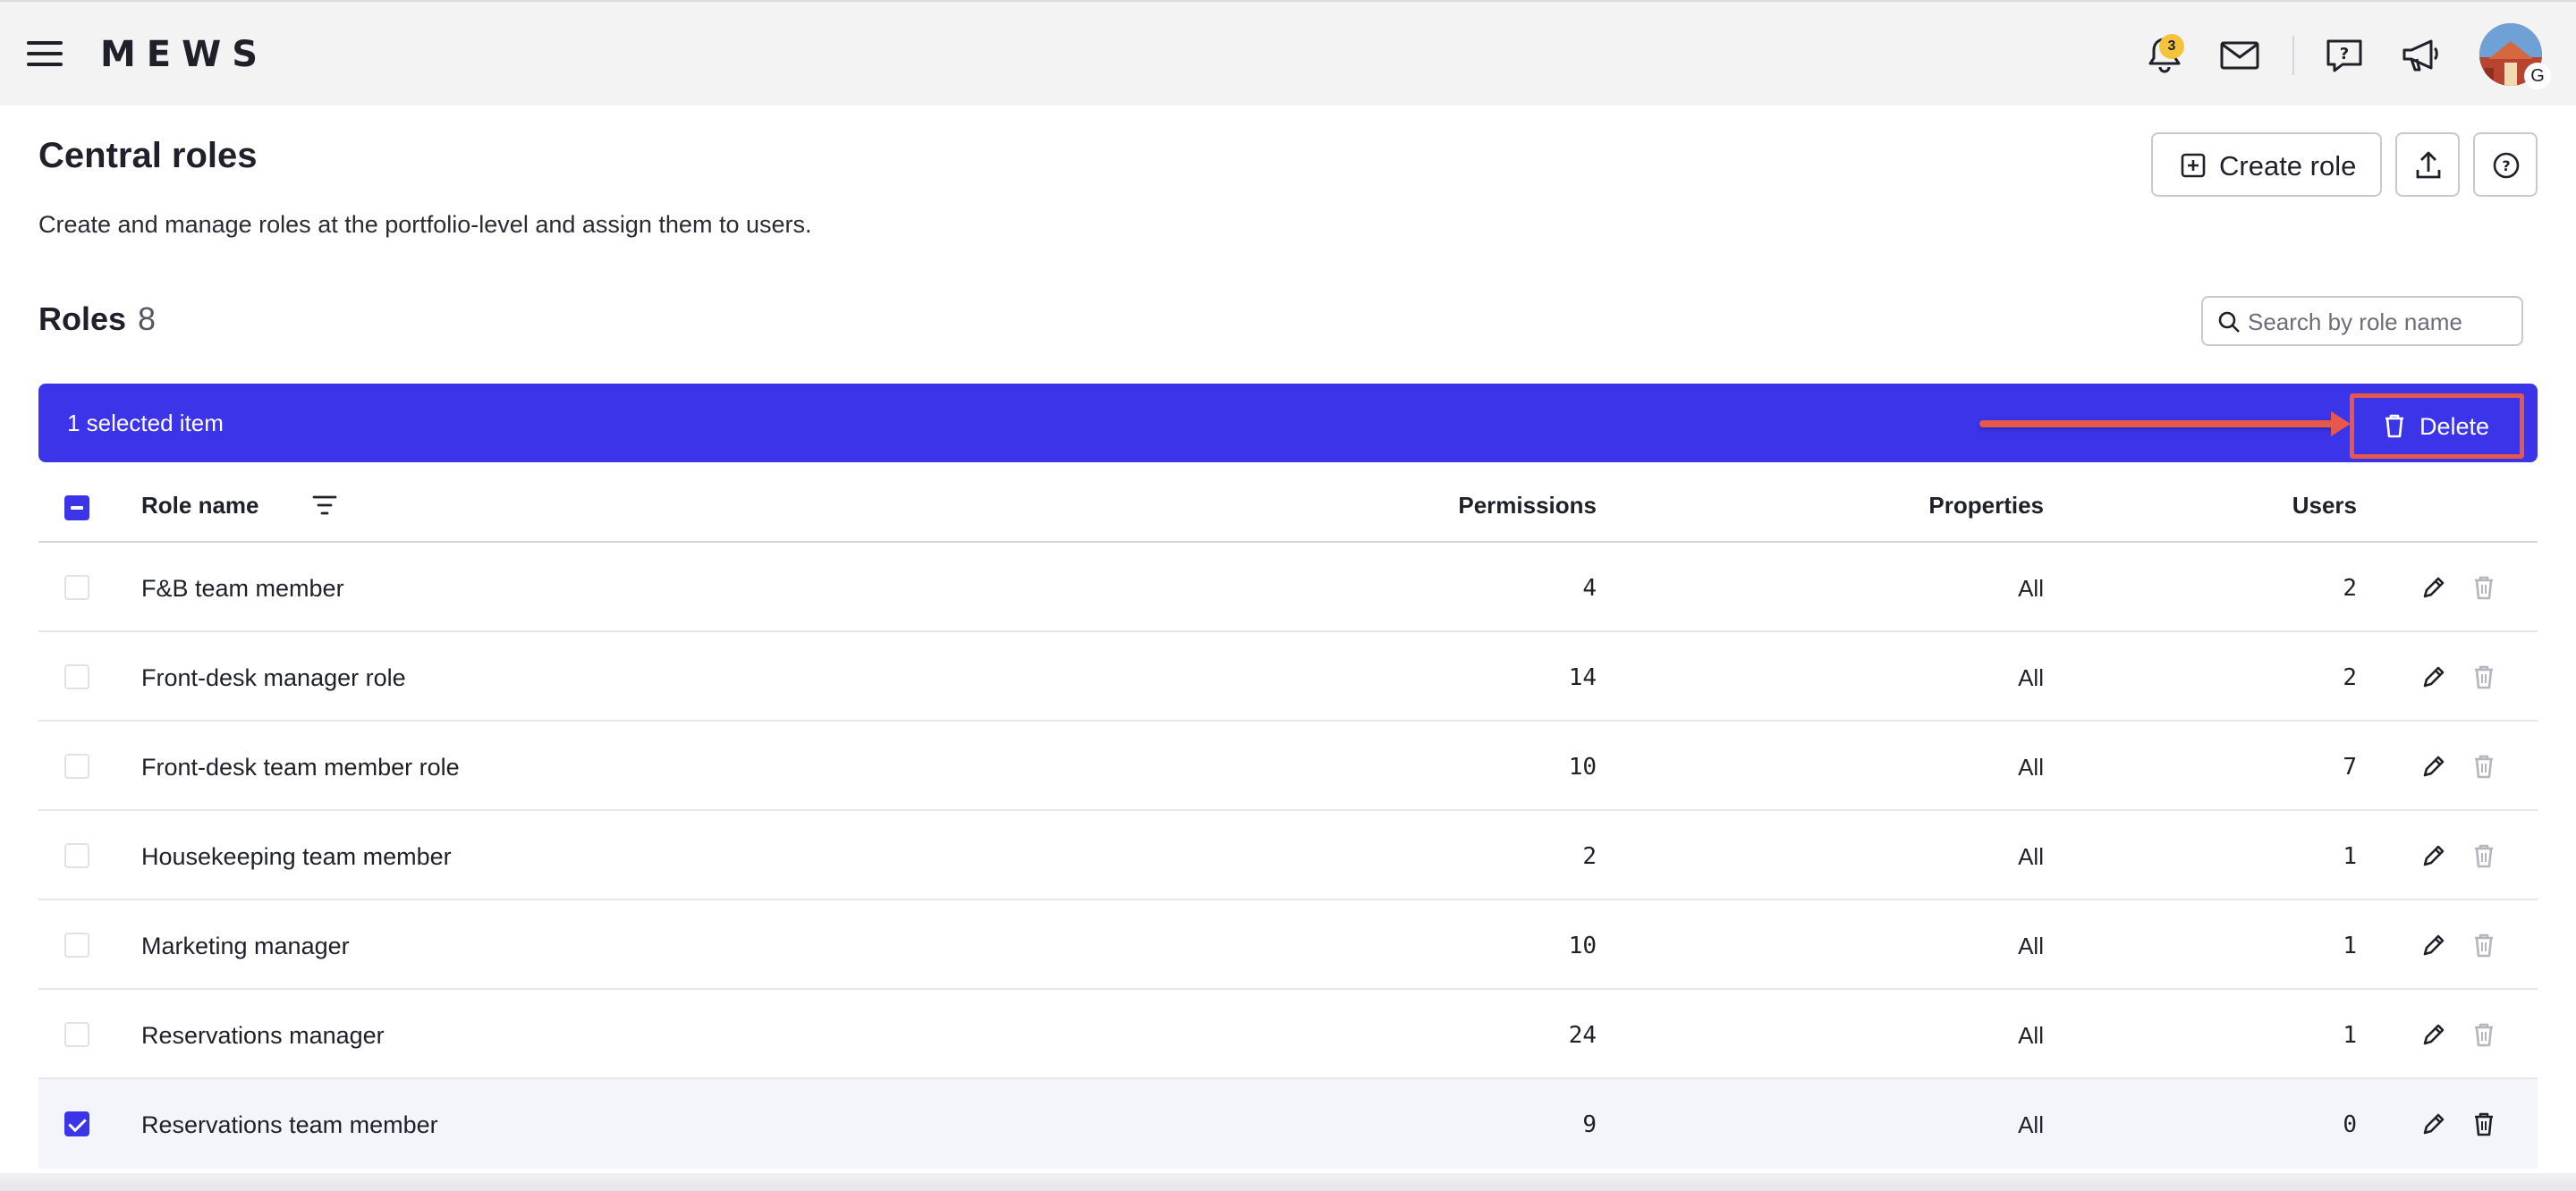 The image size is (2576, 1191). Describe the element at coordinates (2293, 55) in the screenshot. I see `divider` at that location.